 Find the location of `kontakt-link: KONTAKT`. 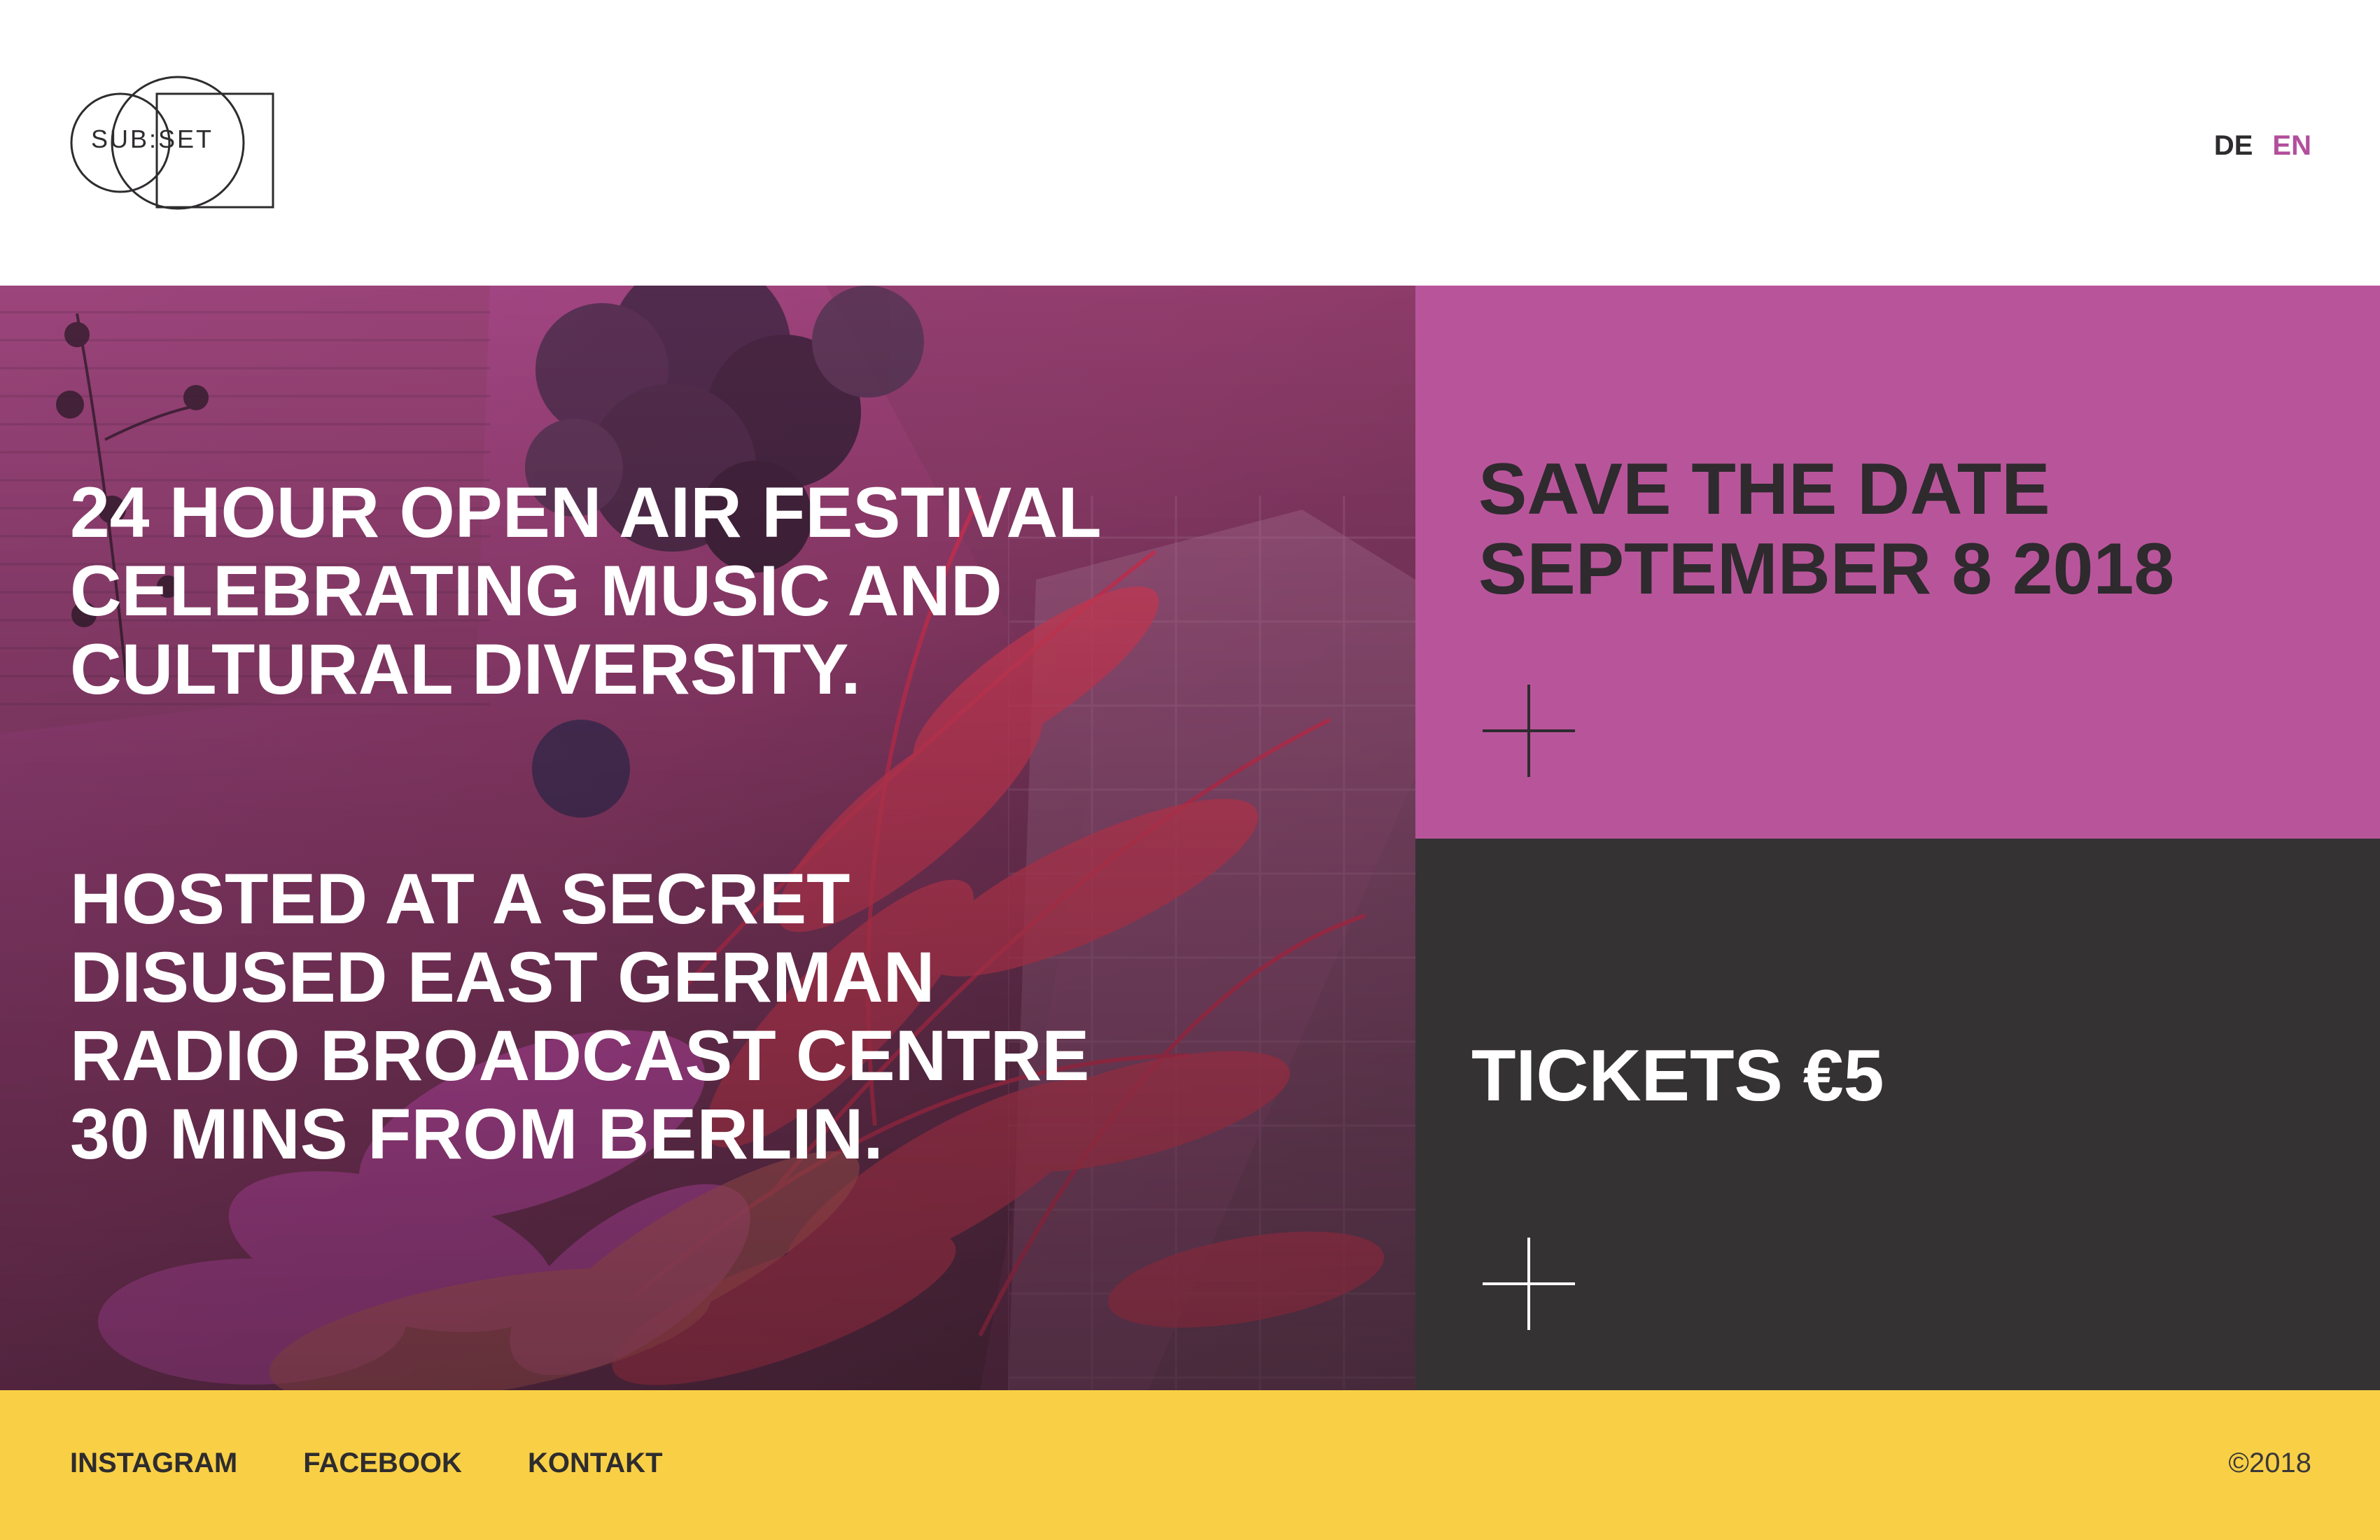

kontakt-link: KONTAKT is located at coordinates (595, 1463).